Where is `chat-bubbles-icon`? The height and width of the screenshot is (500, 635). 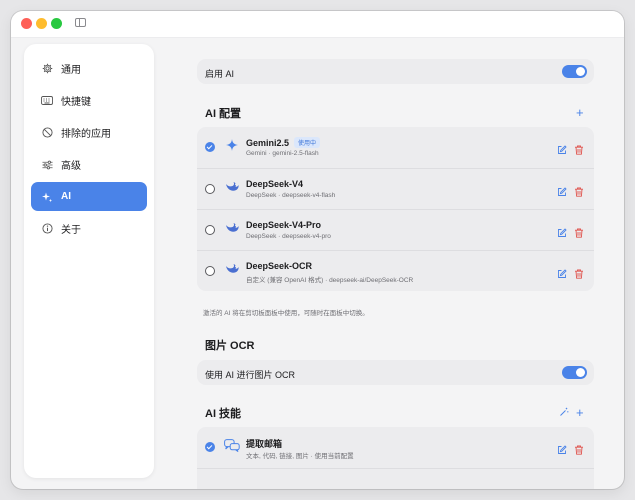
chat-bubbles-icon is located at coordinates (232, 446).